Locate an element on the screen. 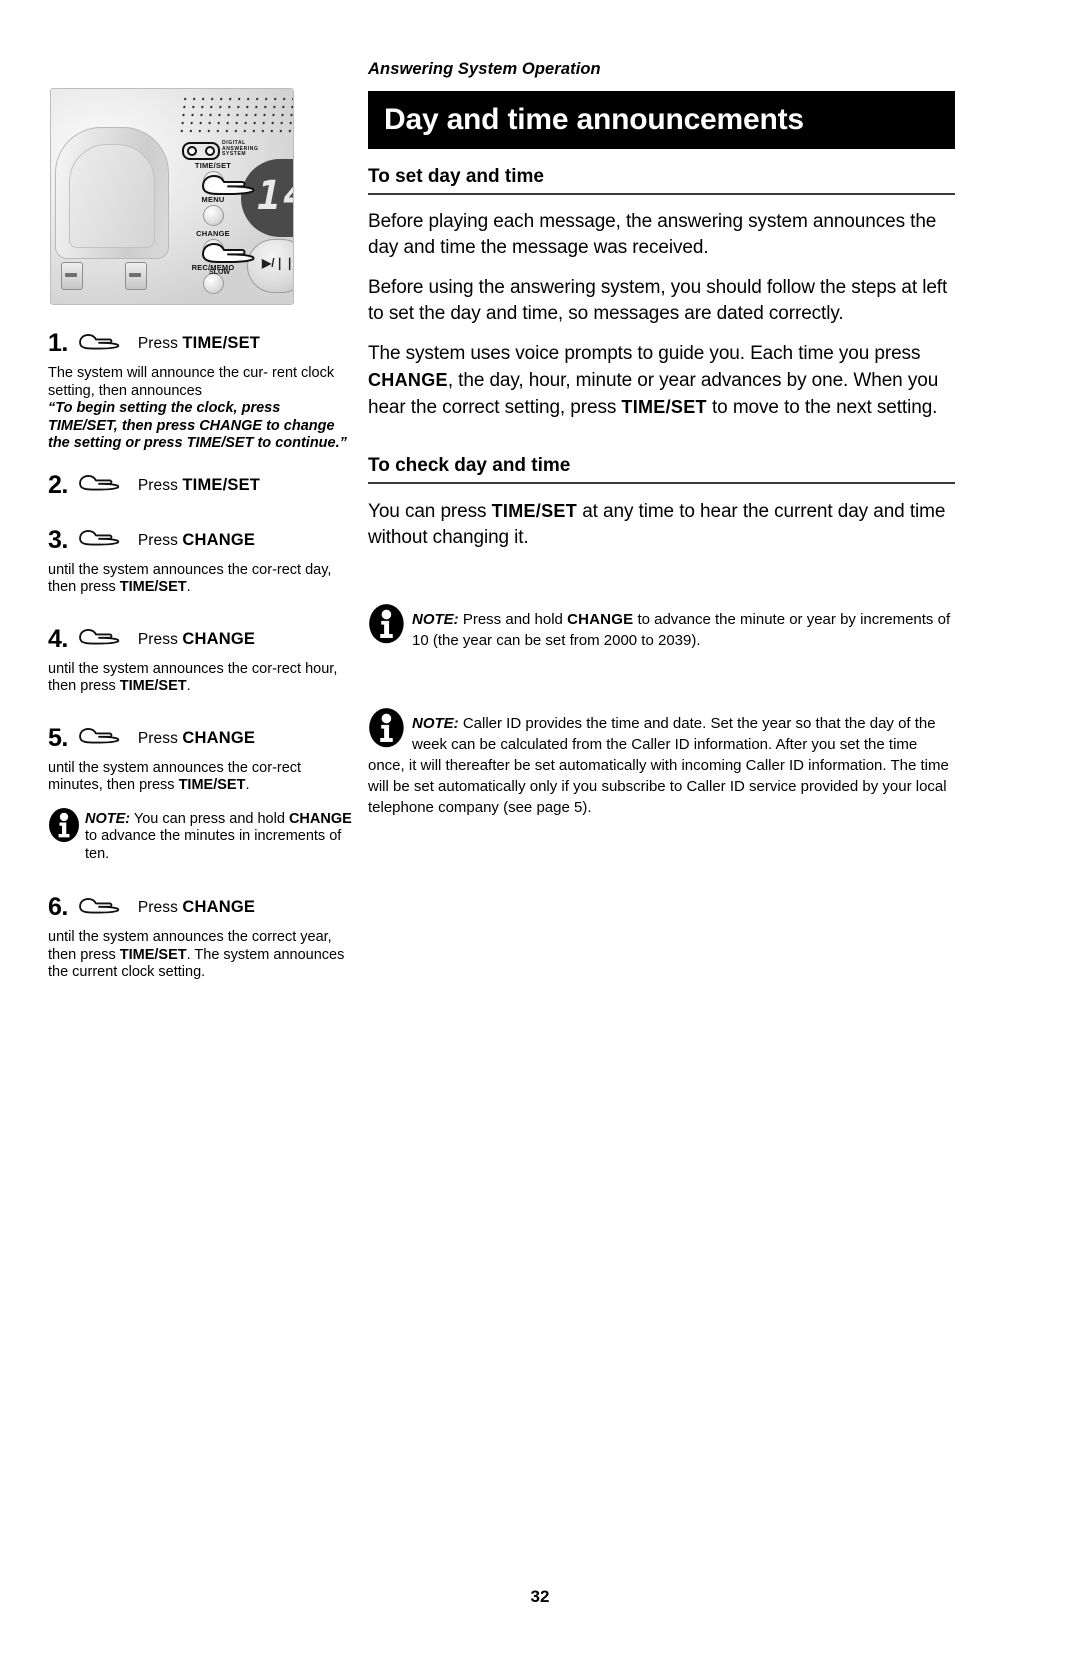  section-heading-set: To set day and time is located at coordinates (661, 180).